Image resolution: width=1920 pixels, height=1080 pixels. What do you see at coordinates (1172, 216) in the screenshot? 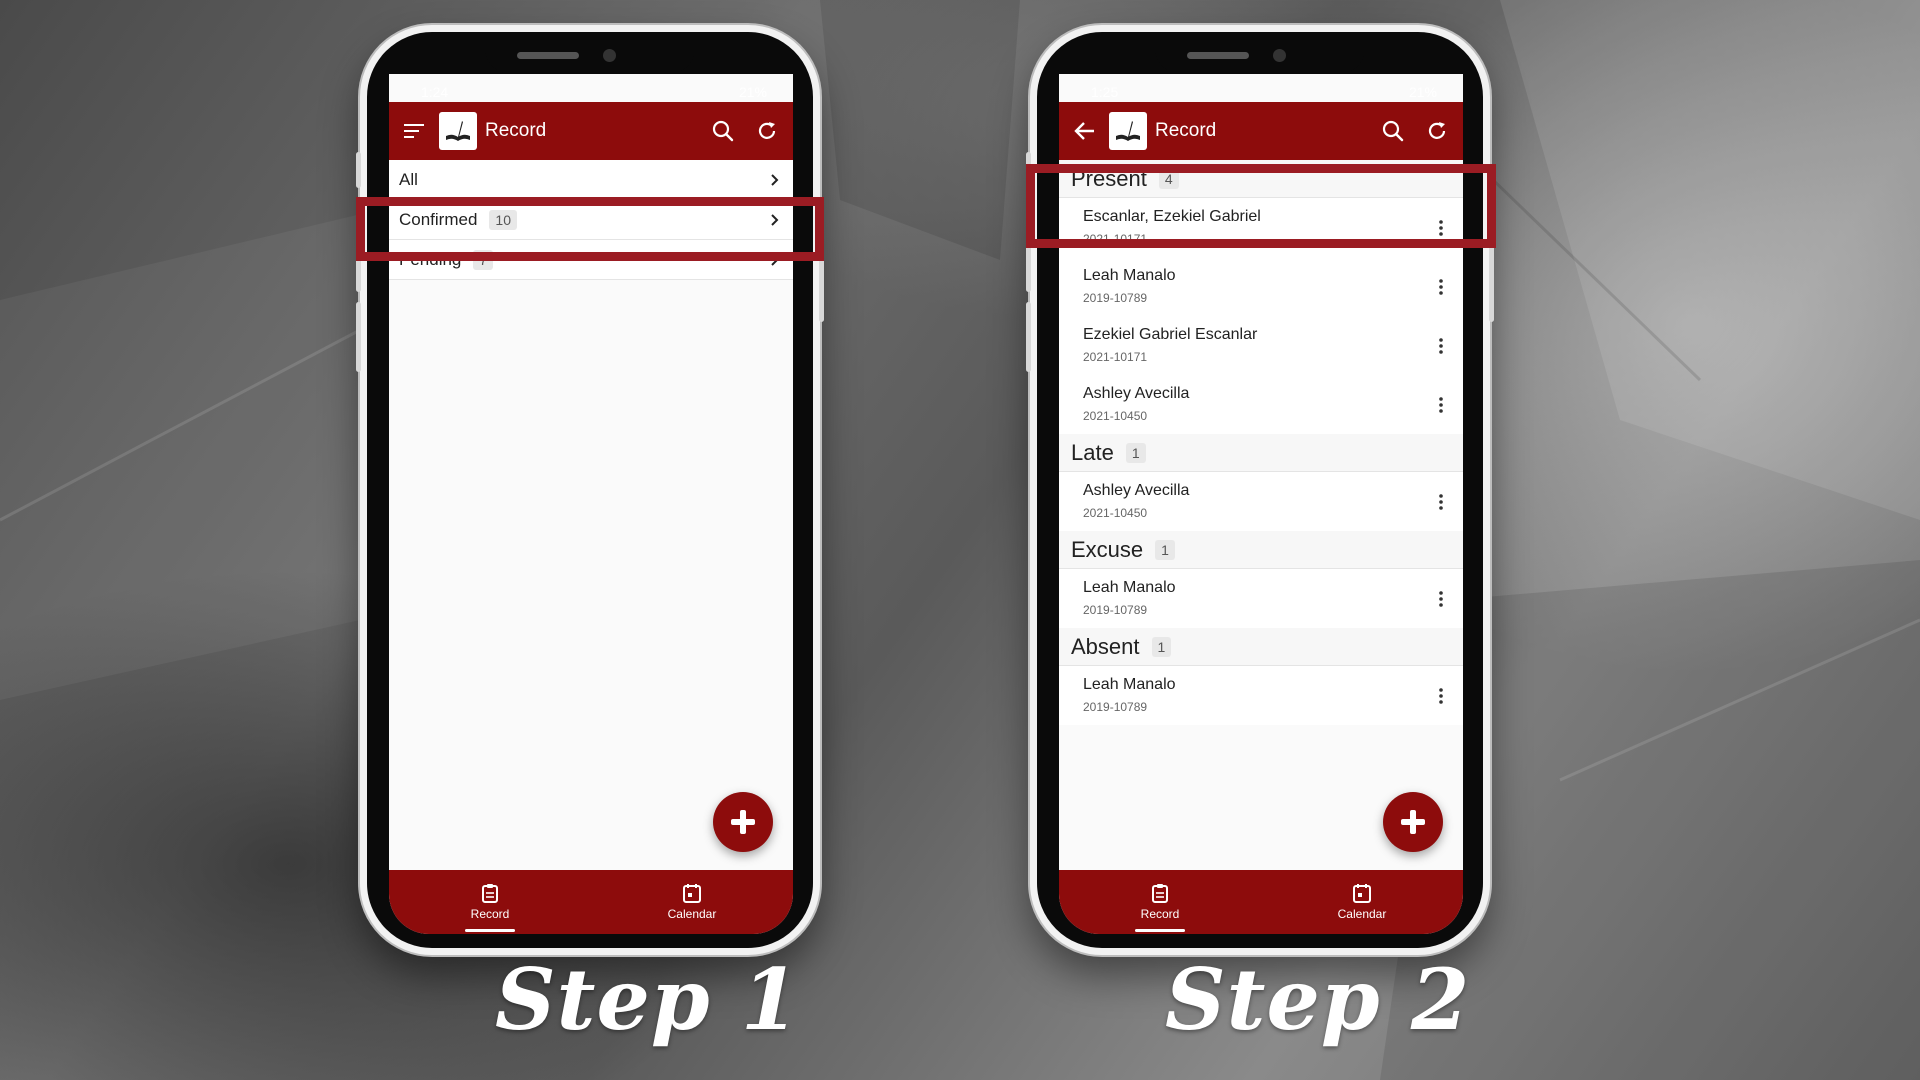
I see `person-name: Escanlar, Ezekiel Gabriel` at bounding box center [1172, 216].